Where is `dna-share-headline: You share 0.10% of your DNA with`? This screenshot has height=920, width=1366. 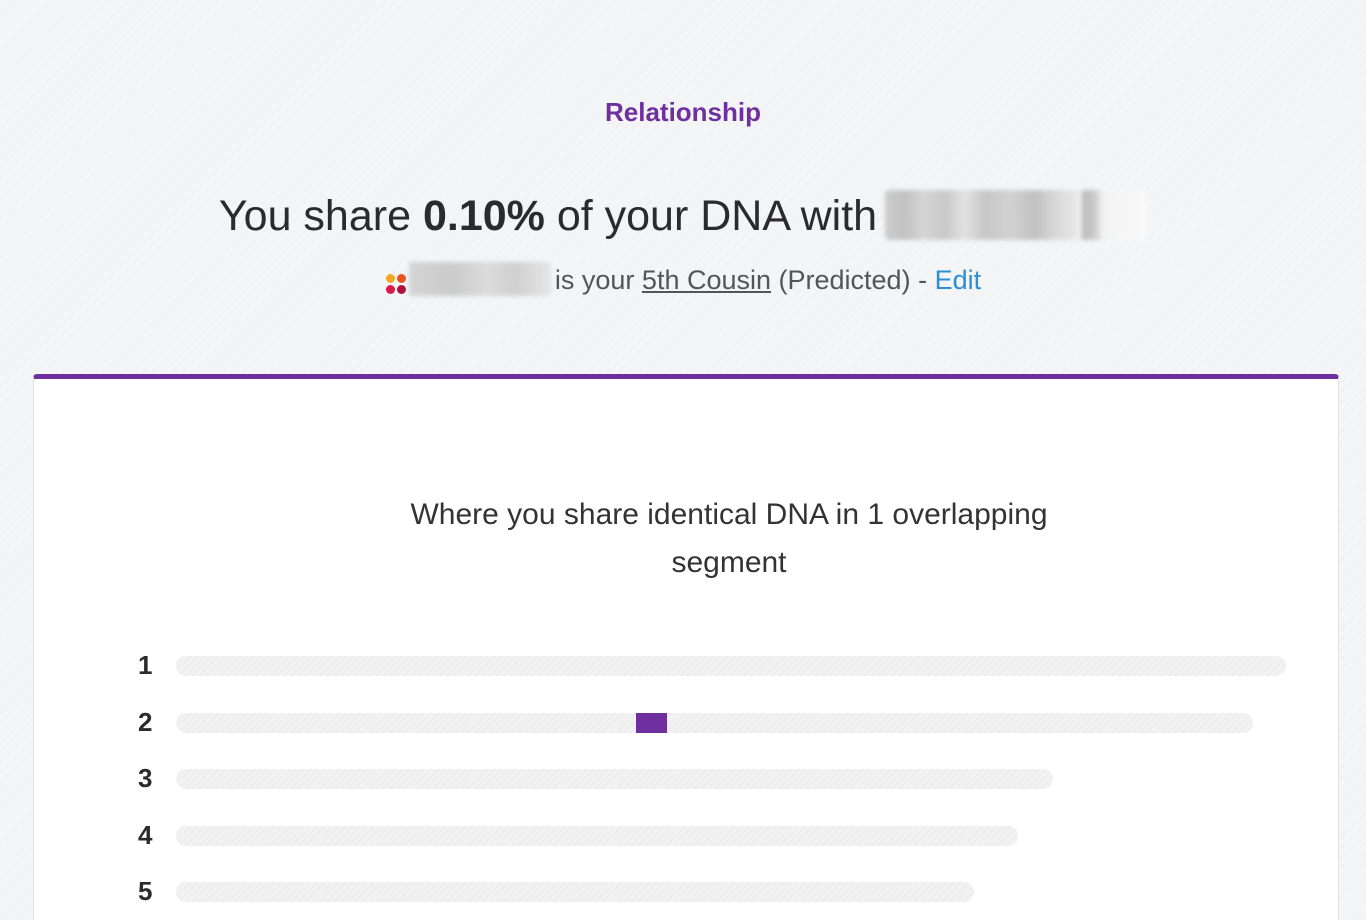
dna-share-headline: You share 0.10% of your DNA with is located at coordinates (683, 216).